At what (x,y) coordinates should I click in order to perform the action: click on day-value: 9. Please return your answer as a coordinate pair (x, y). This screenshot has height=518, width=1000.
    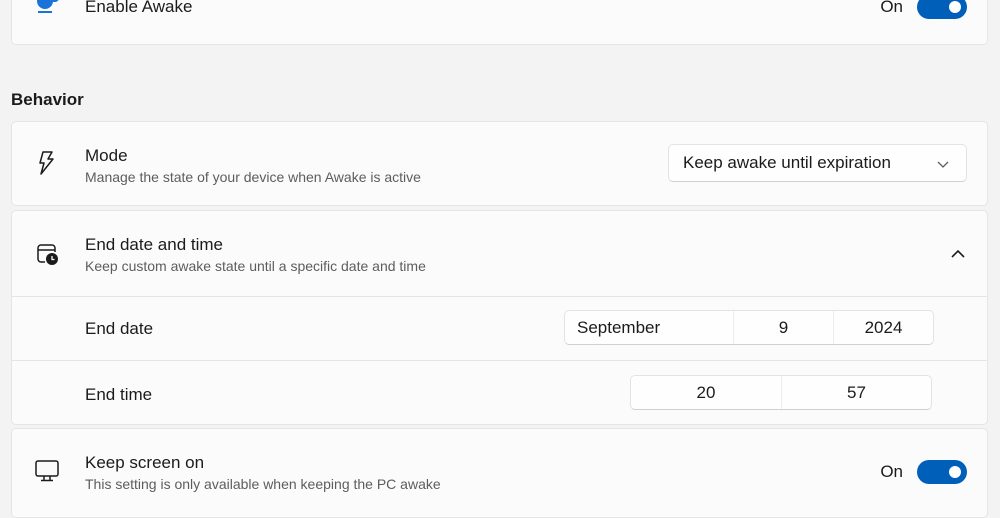
    Looking at the image, I should click on (783, 327).